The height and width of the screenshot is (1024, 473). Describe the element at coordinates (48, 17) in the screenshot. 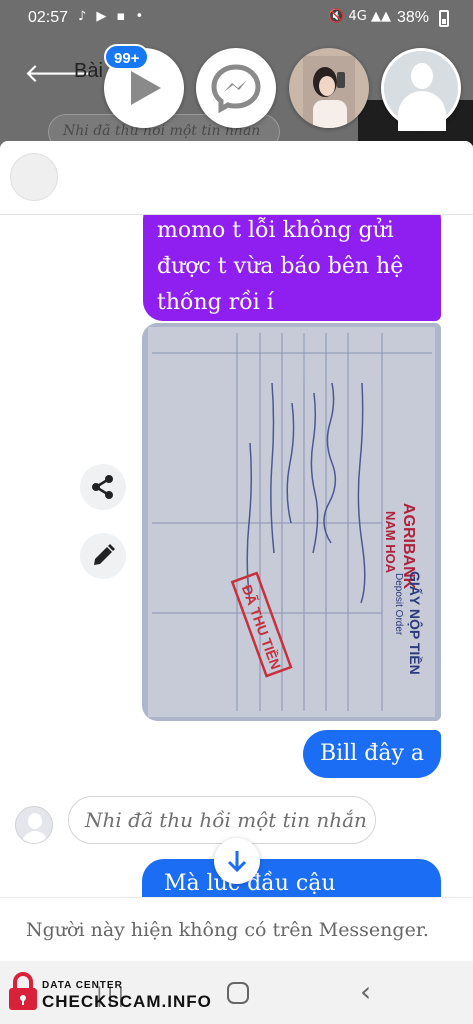

I see `status-time: 02:57` at that location.